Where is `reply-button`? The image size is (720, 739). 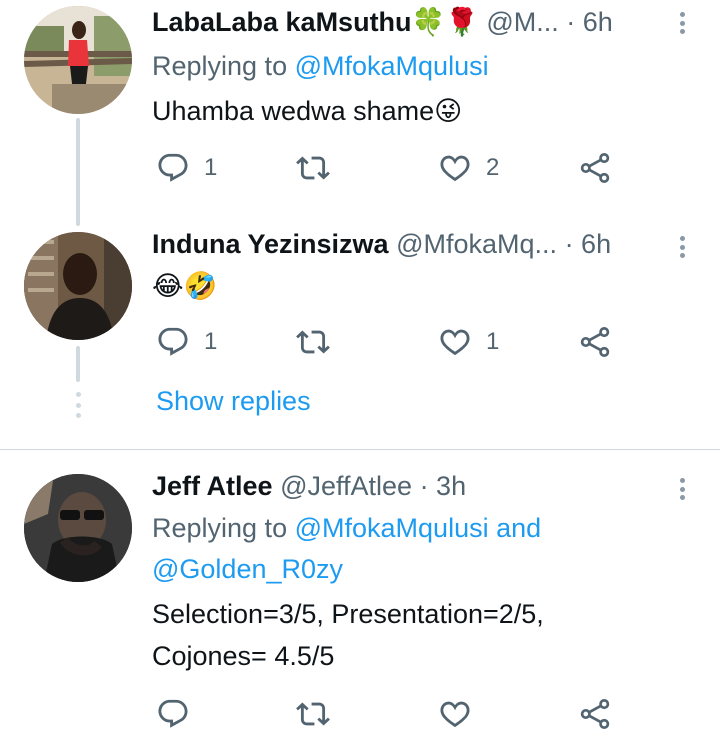
reply-button is located at coordinates (173, 714).